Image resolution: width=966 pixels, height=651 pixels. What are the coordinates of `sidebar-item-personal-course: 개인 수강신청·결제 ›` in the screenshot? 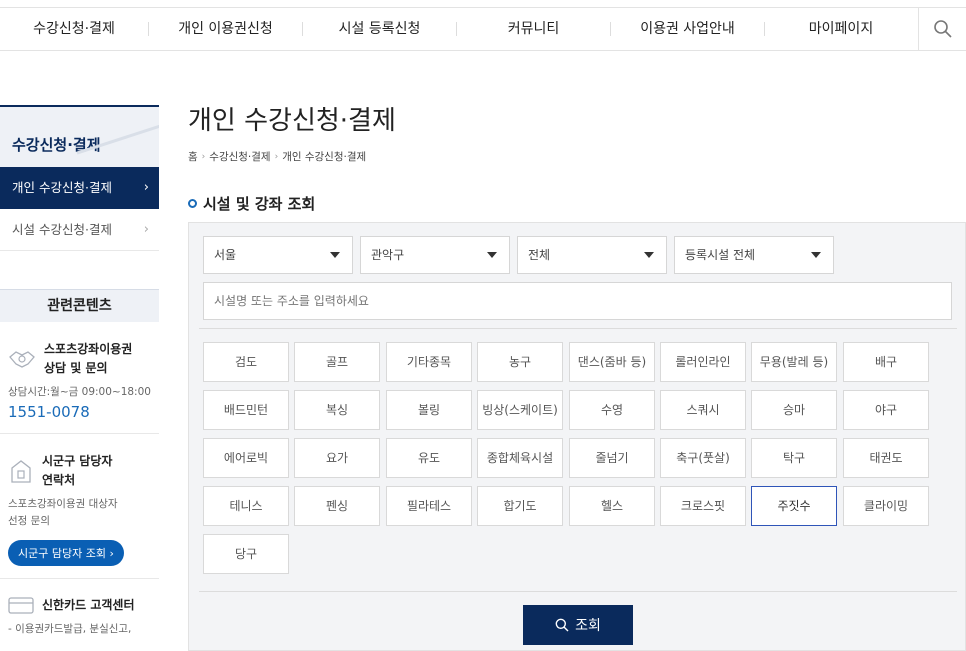 It's located at (79, 188).